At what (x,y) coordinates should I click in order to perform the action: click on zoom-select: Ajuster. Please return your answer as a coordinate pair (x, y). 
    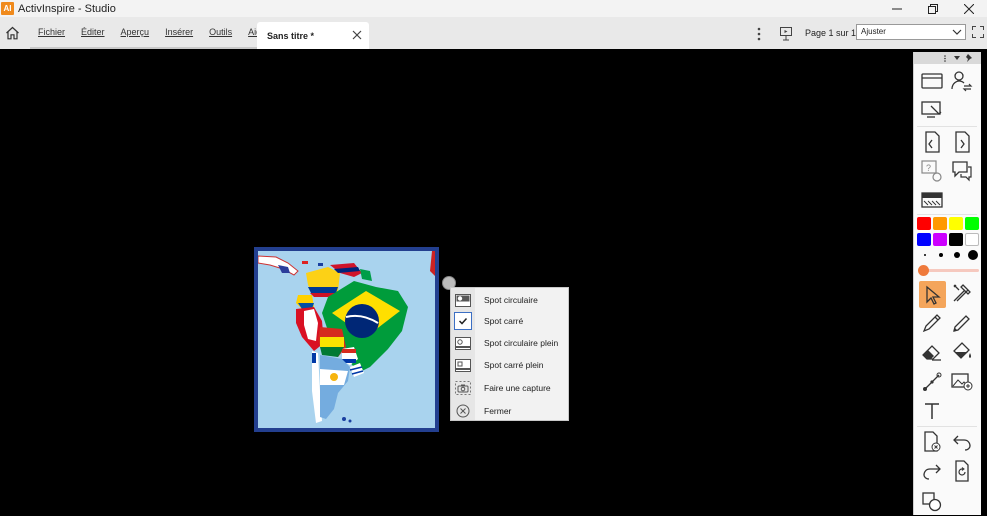
    Looking at the image, I should click on (911, 32).